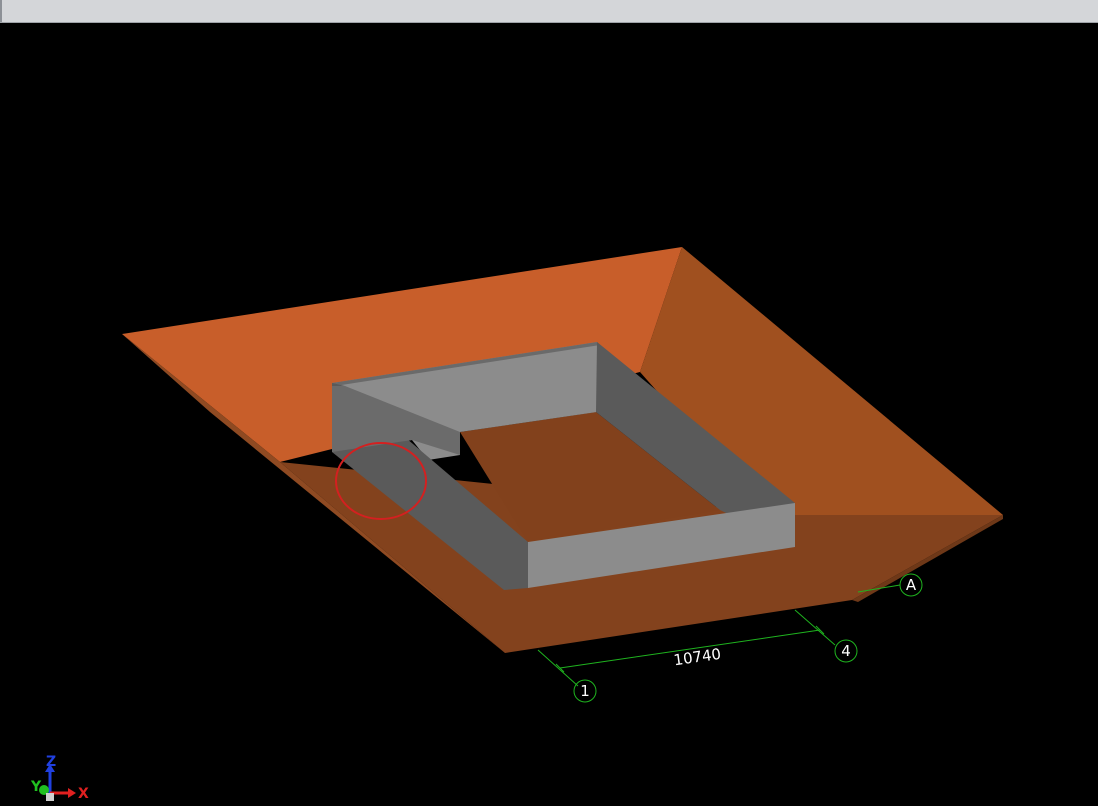 The width and height of the screenshot is (1098, 806). Describe the element at coordinates (846, 651) in the screenshot. I see `grid-label-4: 4` at that location.